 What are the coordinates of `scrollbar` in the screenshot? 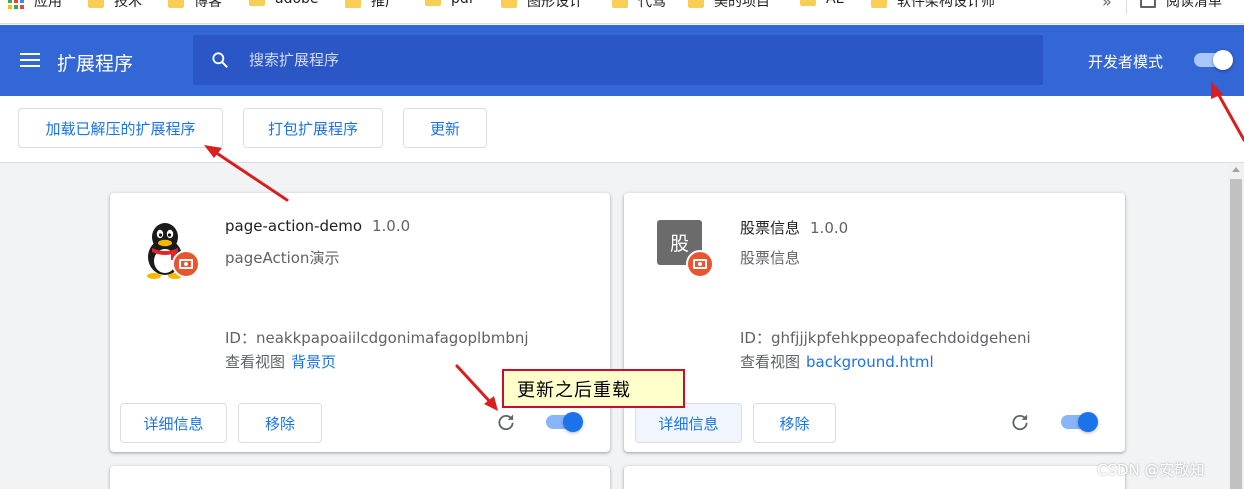 It's located at (1236, 326).